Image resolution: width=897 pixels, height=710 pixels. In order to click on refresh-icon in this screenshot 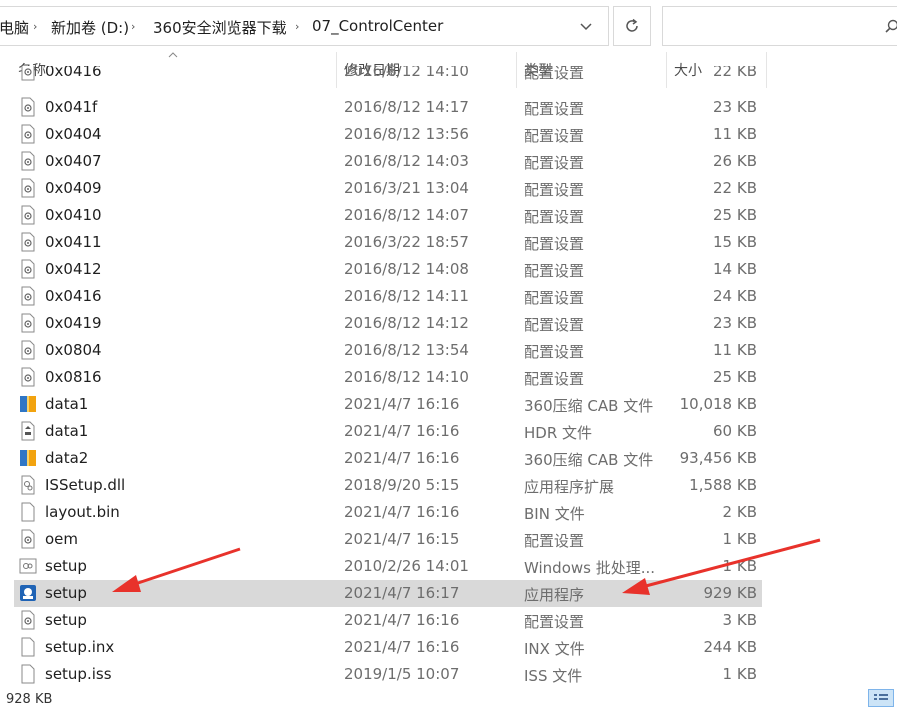, I will do `click(632, 26)`.